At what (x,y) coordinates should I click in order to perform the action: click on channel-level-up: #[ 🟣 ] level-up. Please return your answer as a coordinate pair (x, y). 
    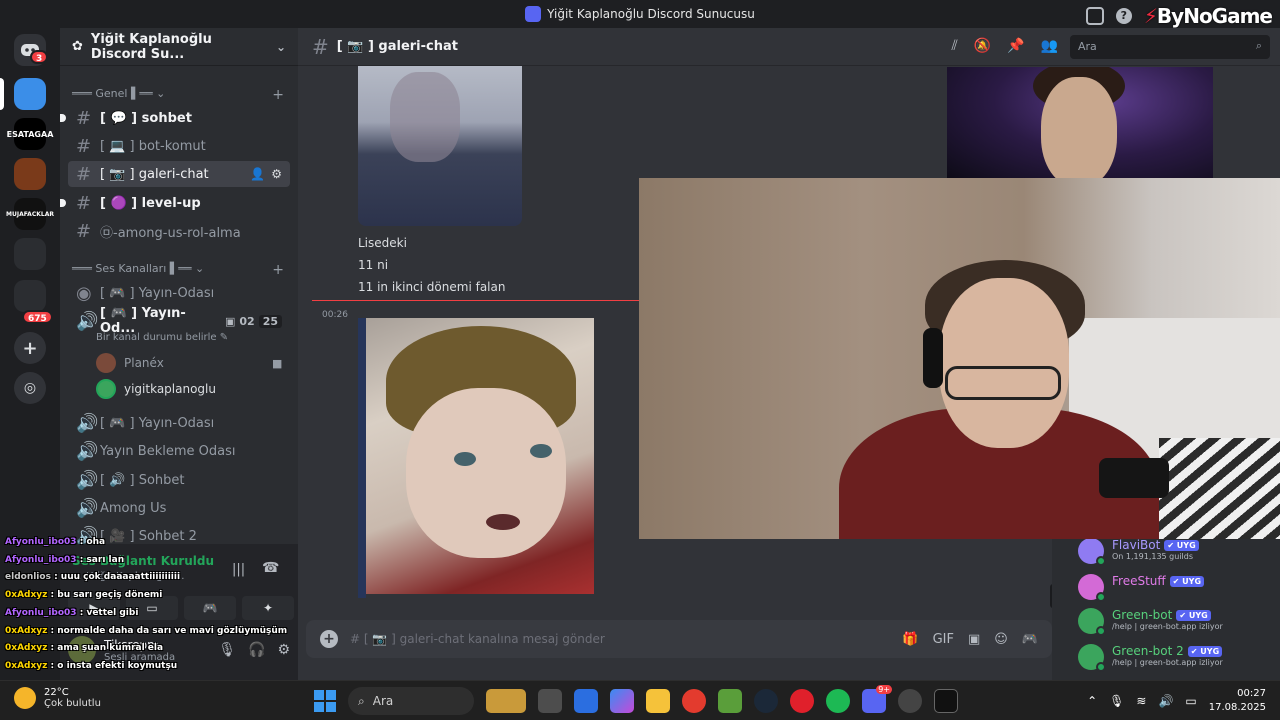
    Looking at the image, I should click on (175, 203).